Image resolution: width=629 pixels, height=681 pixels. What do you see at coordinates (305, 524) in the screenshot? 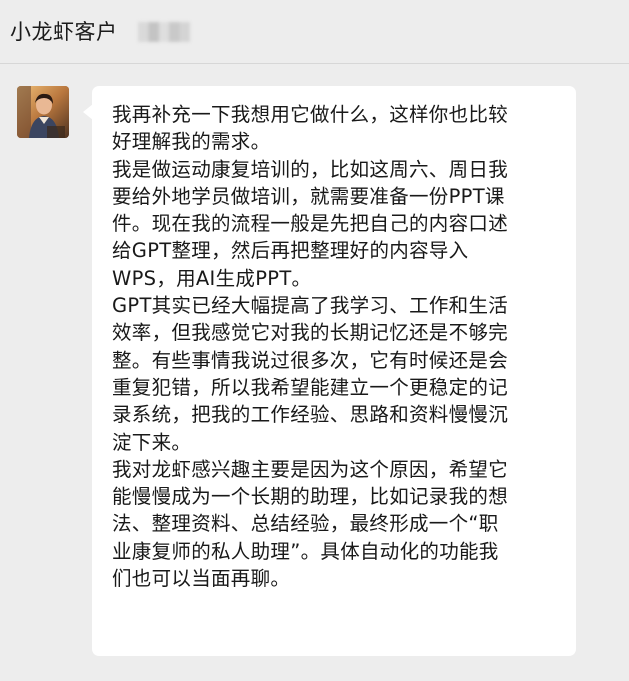
I see `message-line: 法、整理资料、总结经验，最终形成一个“职` at bounding box center [305, 524].